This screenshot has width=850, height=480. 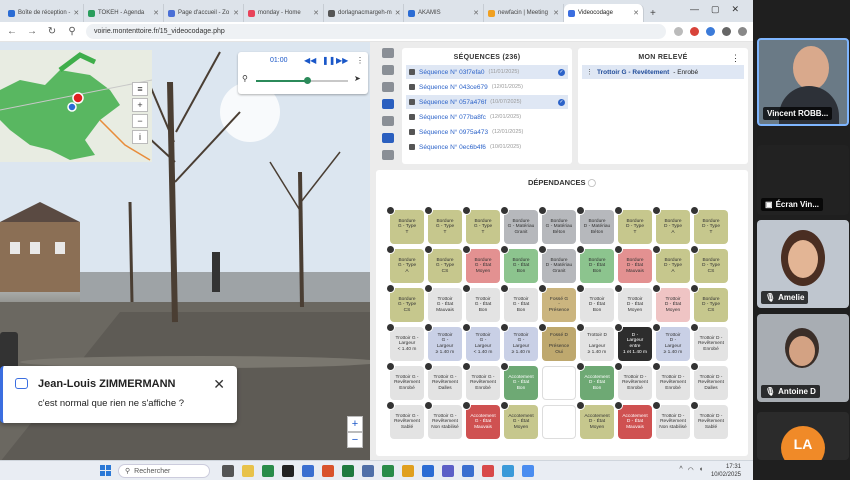 What do you see at coordinates (405, 264) in the screenshot?
I see `dependance-tile: Bordure G - Type A` at bounding box center [405, 264].